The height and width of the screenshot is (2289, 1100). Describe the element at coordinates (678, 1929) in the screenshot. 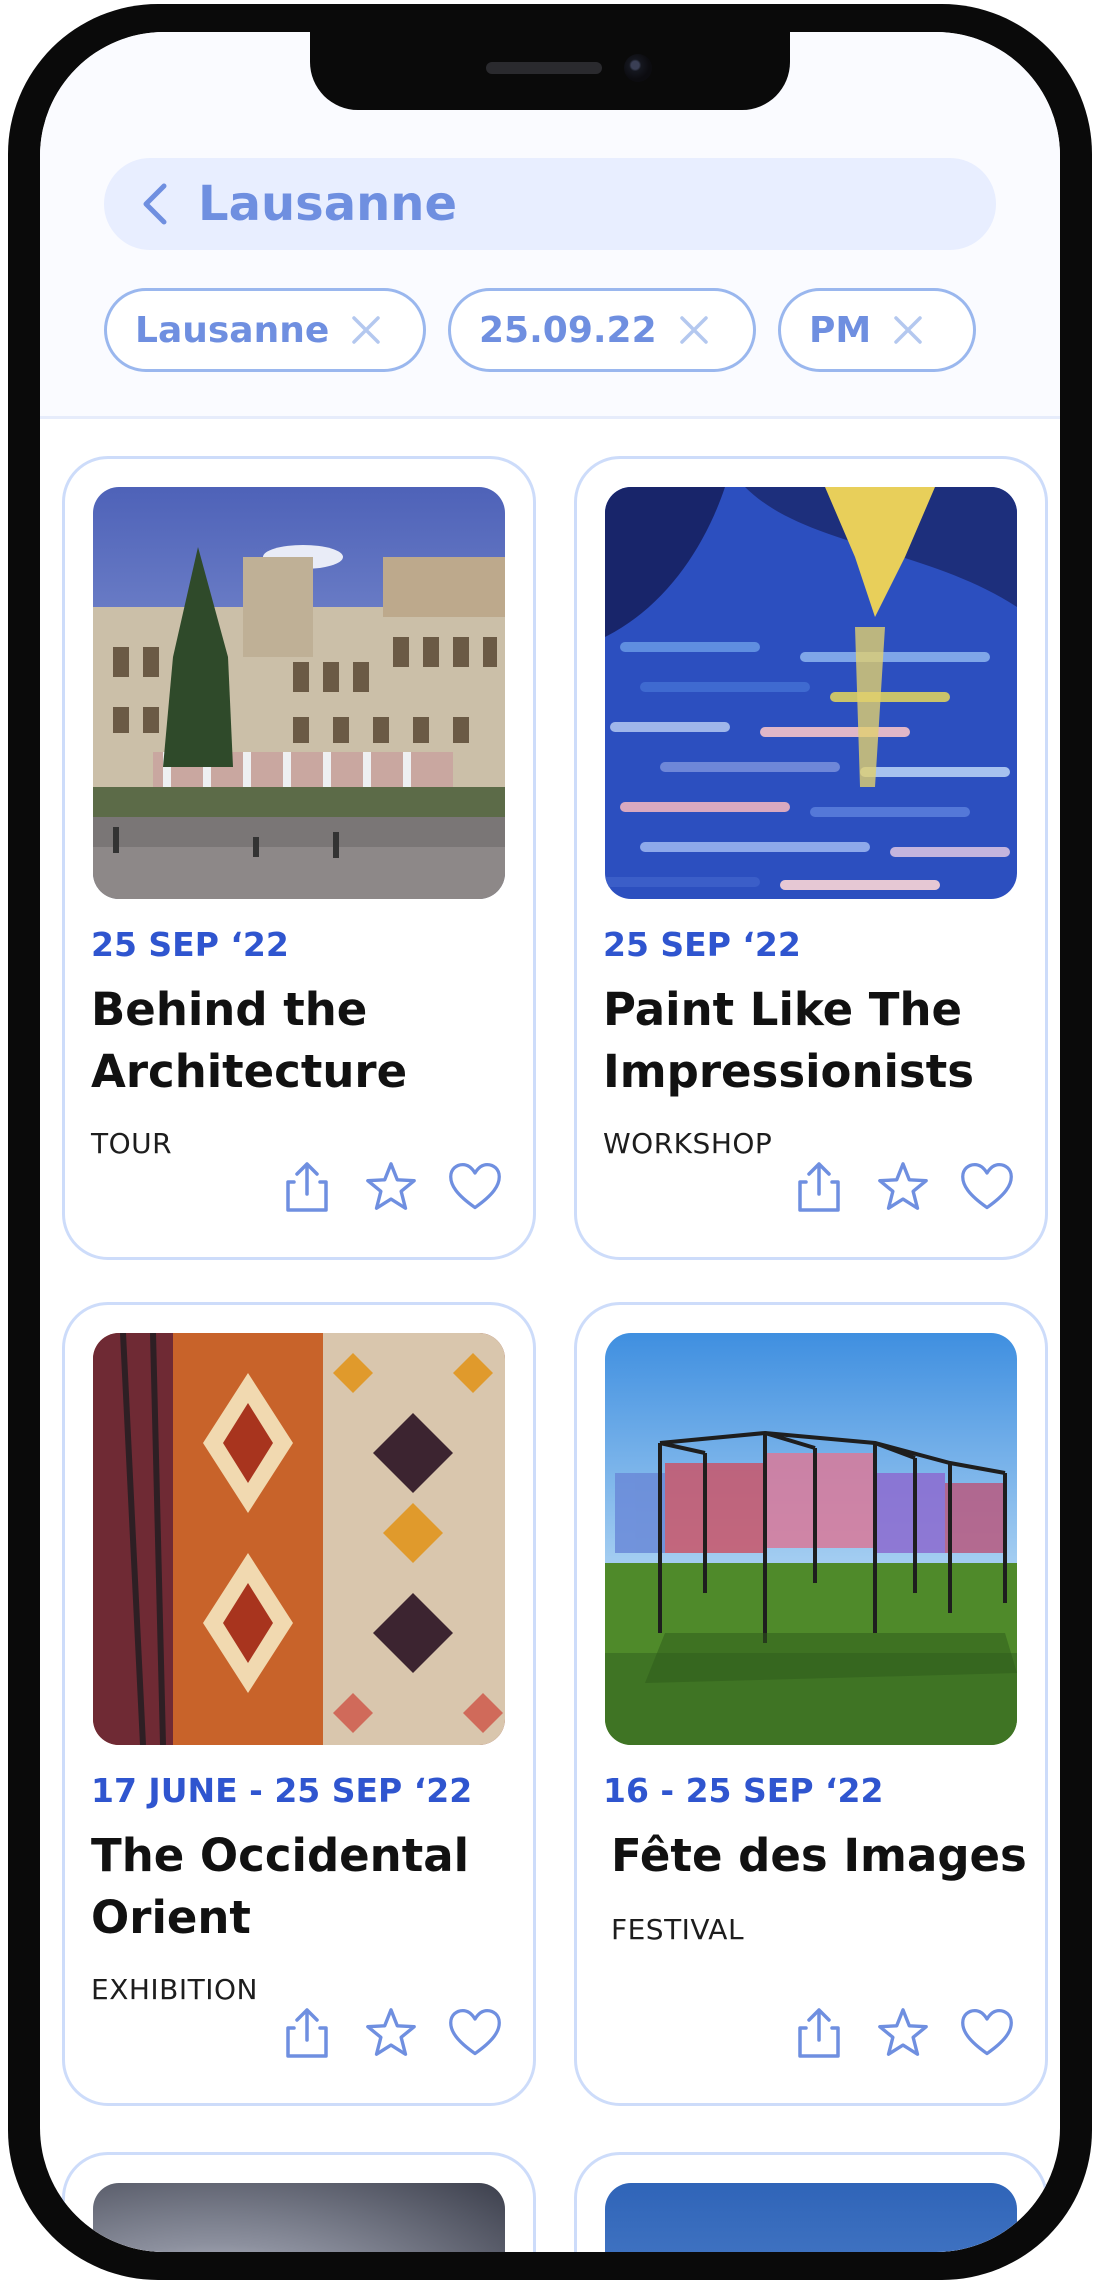

I see `event-type: FESTIVAL` at that location.